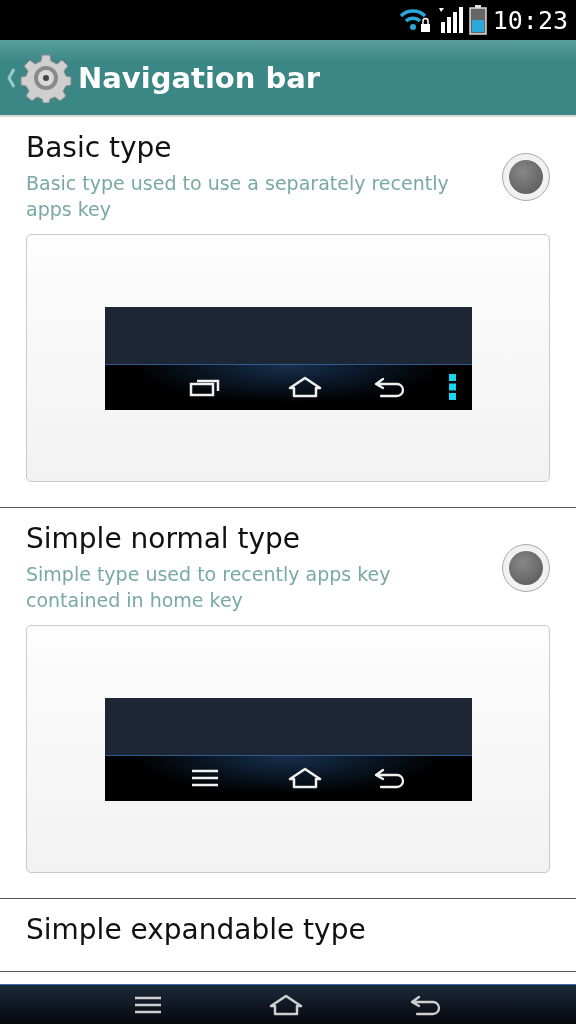 This screenshot has width=576, height=1024. I want to click on screen-title: Navigation bar, so click(199, 77).